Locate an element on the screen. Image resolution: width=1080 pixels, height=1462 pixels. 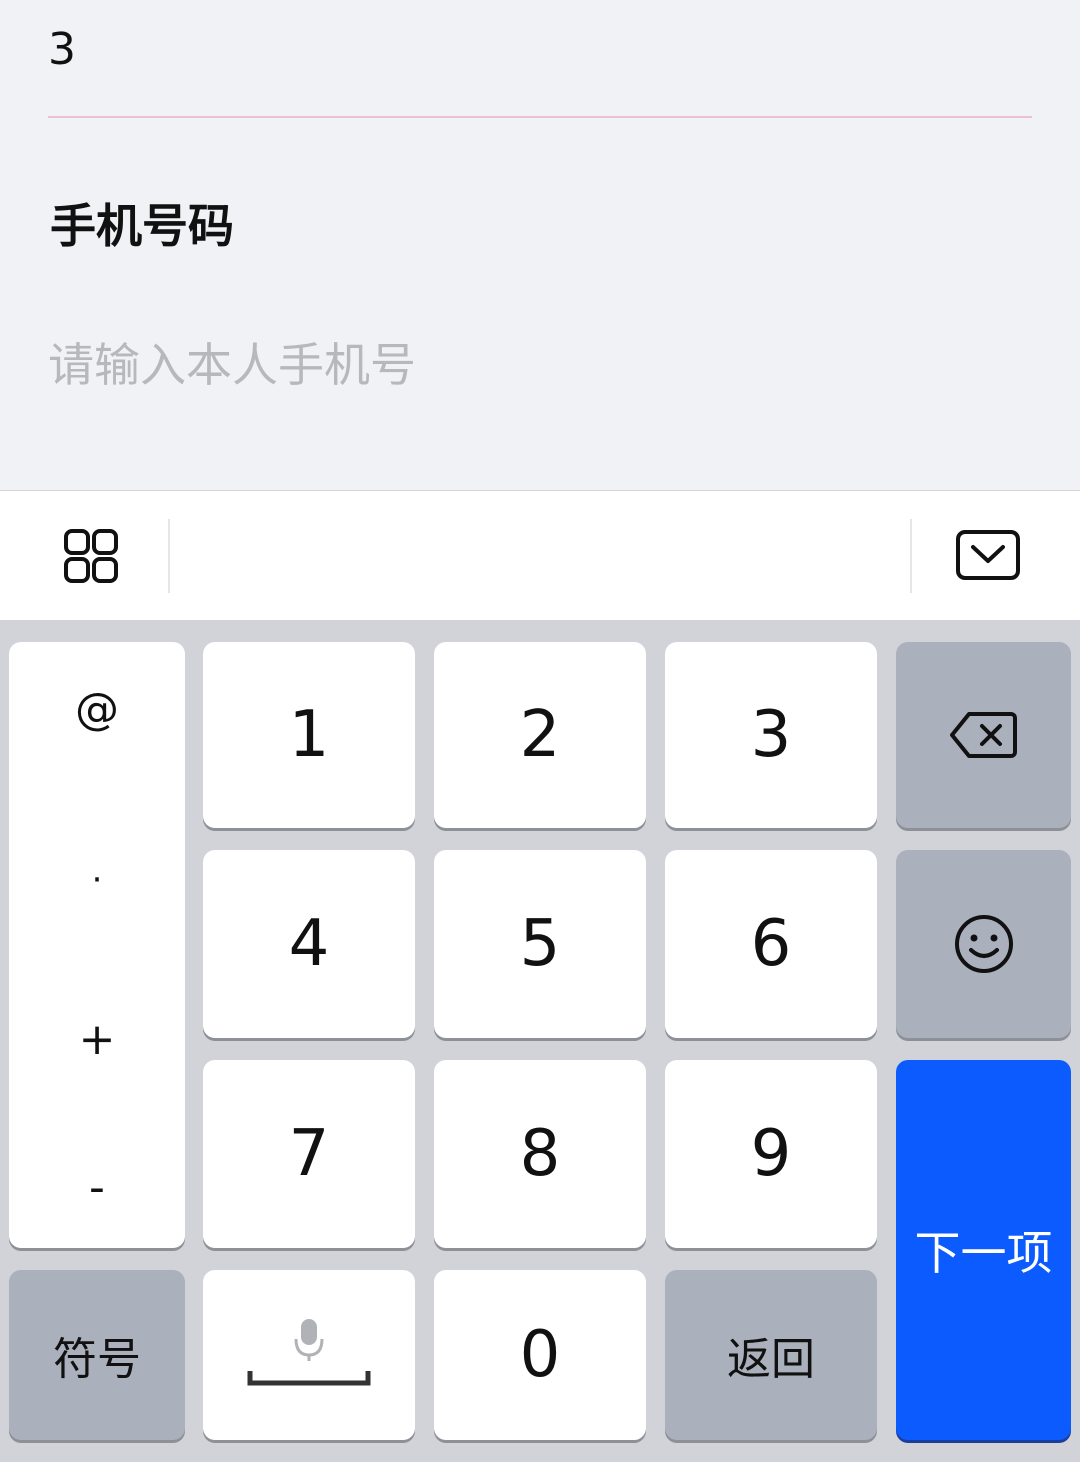
backspace-icon is located at coordinates (984, 735).